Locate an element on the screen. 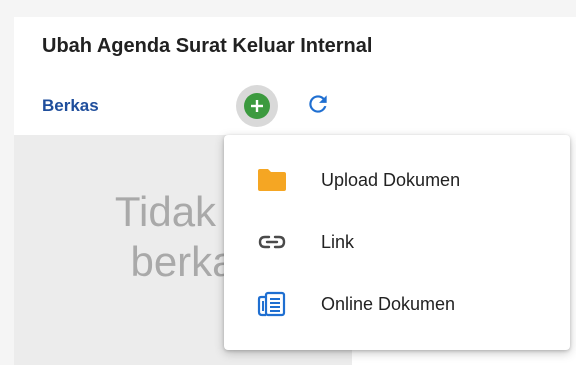 The height and width of the screenshot is (365, 576). add-circle-icon is located at coordinates (257, 106).